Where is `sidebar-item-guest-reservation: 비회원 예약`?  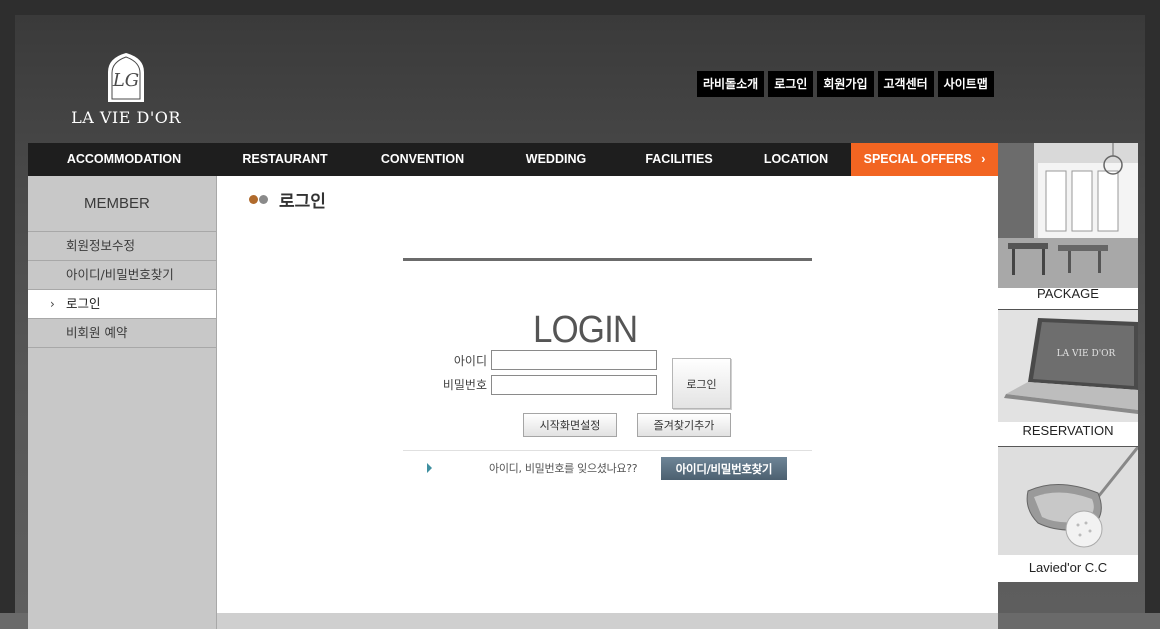
sidebar-item-guest-reservation: 비회원 예약 is located at coordinates (122, 333).